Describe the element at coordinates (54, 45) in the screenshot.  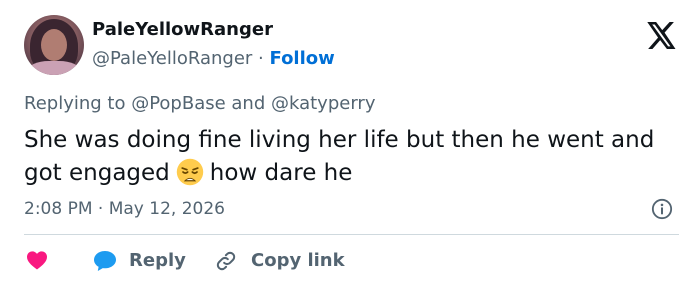
I see `avatar` at that location.